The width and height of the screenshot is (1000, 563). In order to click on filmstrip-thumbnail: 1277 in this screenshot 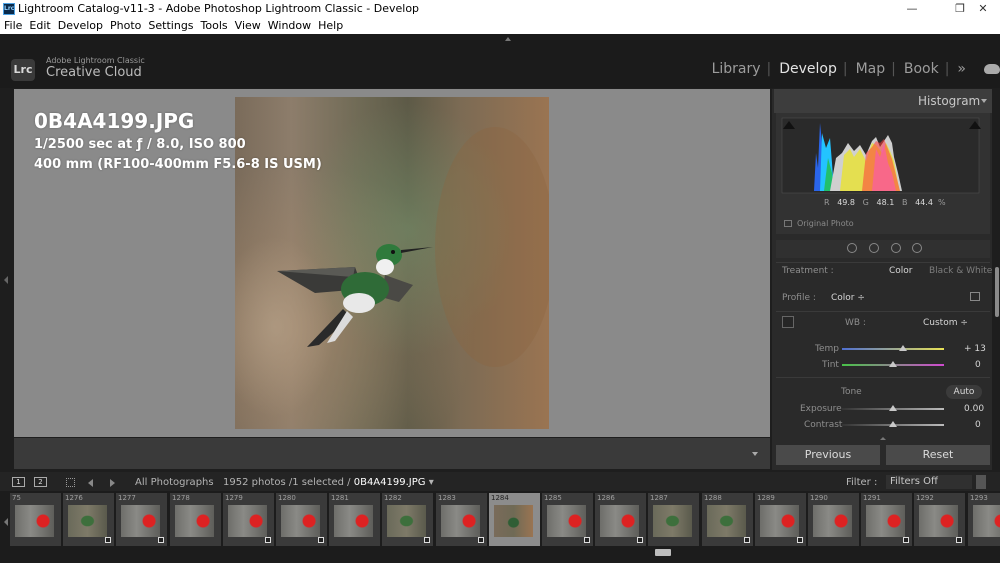, I will do `click(141, 519)`.